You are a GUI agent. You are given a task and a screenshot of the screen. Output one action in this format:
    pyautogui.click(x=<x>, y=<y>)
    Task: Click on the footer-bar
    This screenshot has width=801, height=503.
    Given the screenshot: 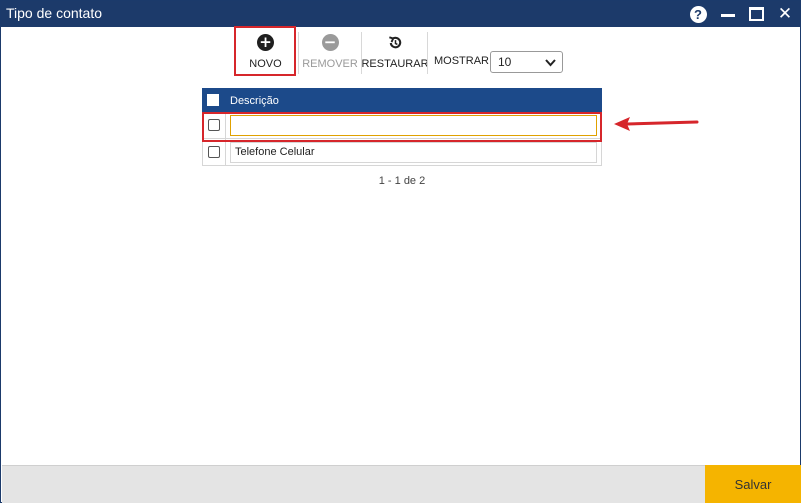 What is the action you would take?
    pyautogui.click(x=401, y=484)
    